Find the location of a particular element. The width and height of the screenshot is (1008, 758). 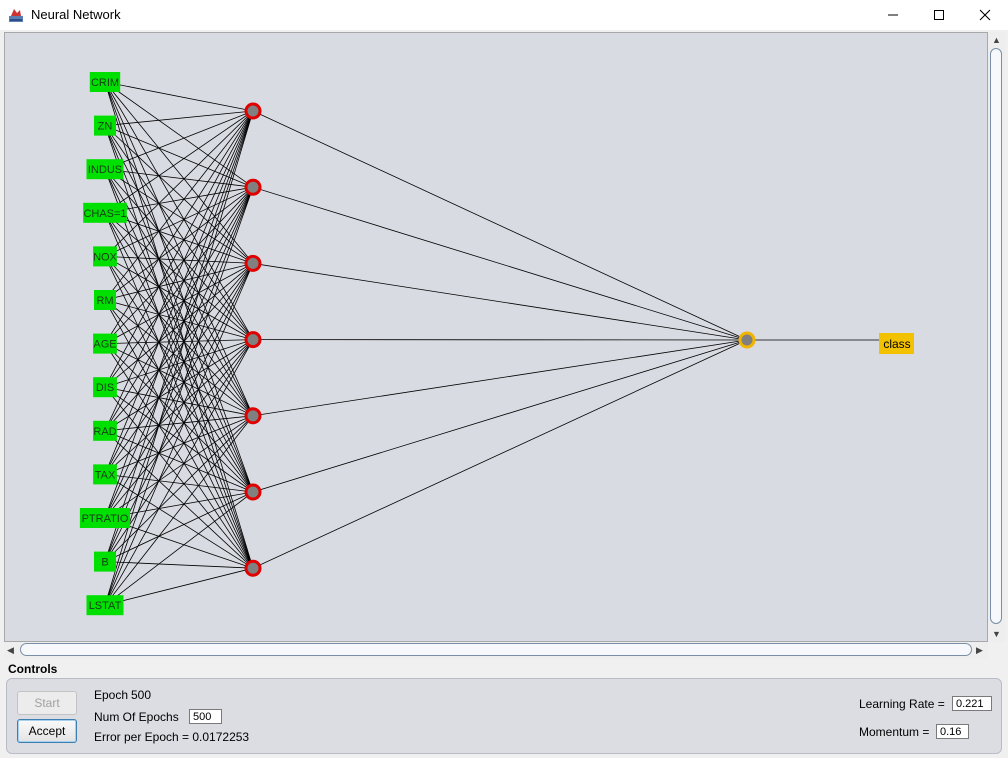

maximize-button is located at coordinates (939, 15).